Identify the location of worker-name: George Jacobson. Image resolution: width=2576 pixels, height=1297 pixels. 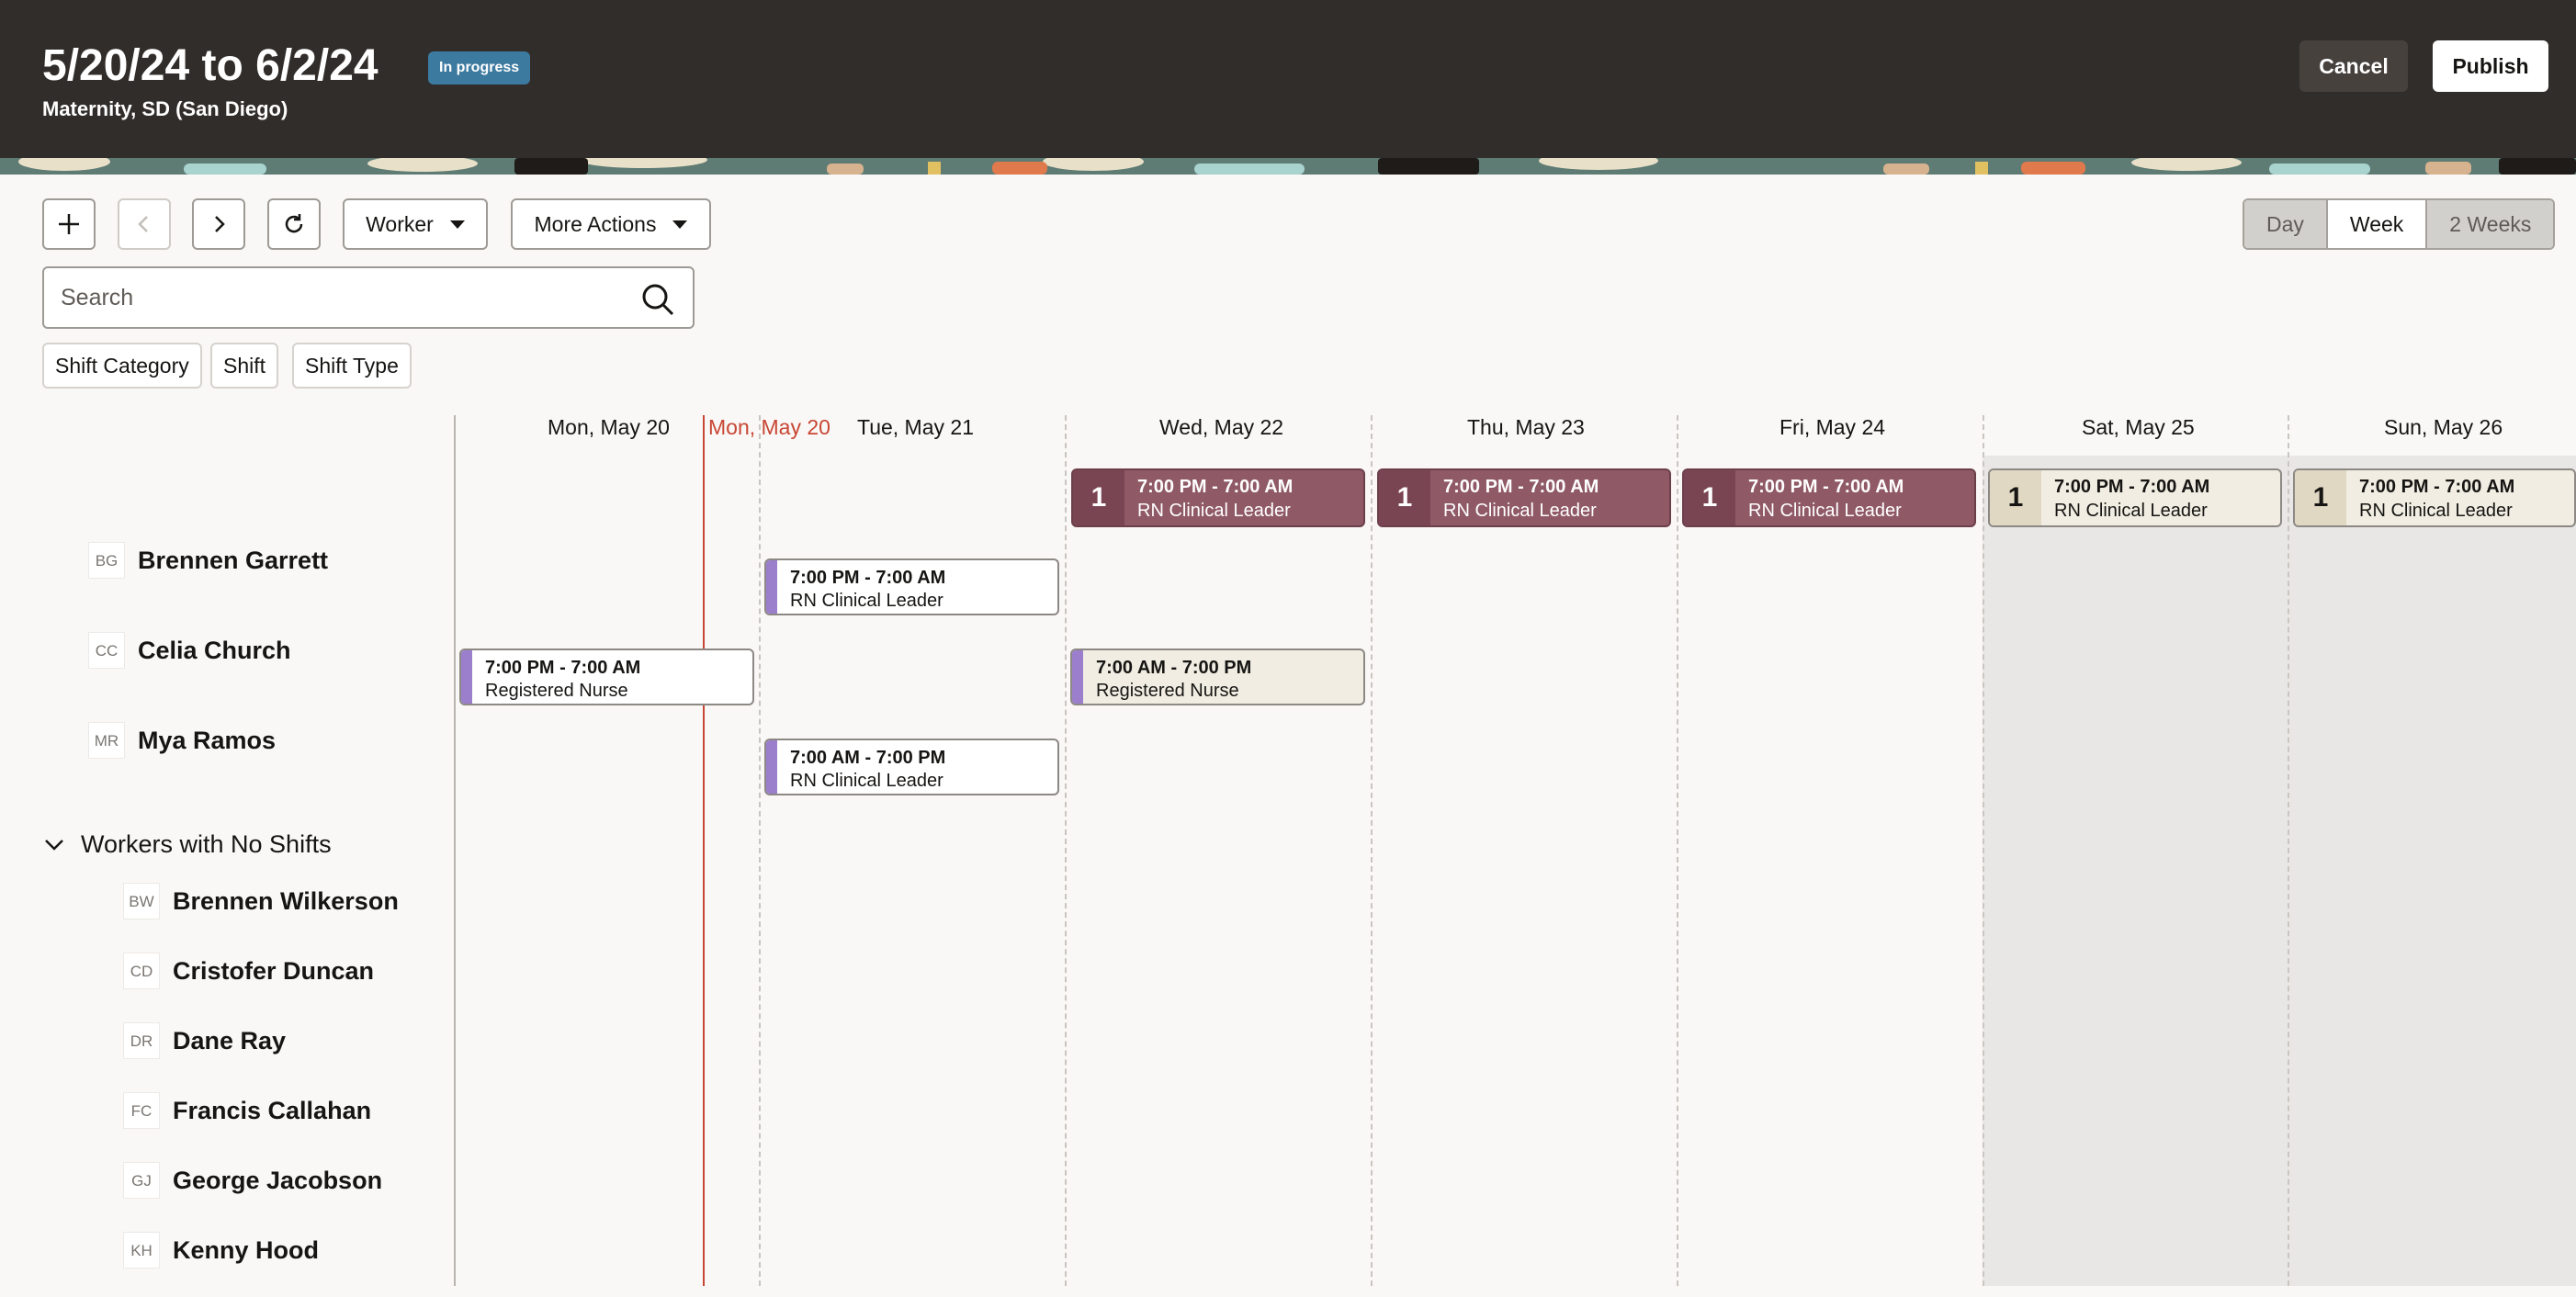
(277, 1181).